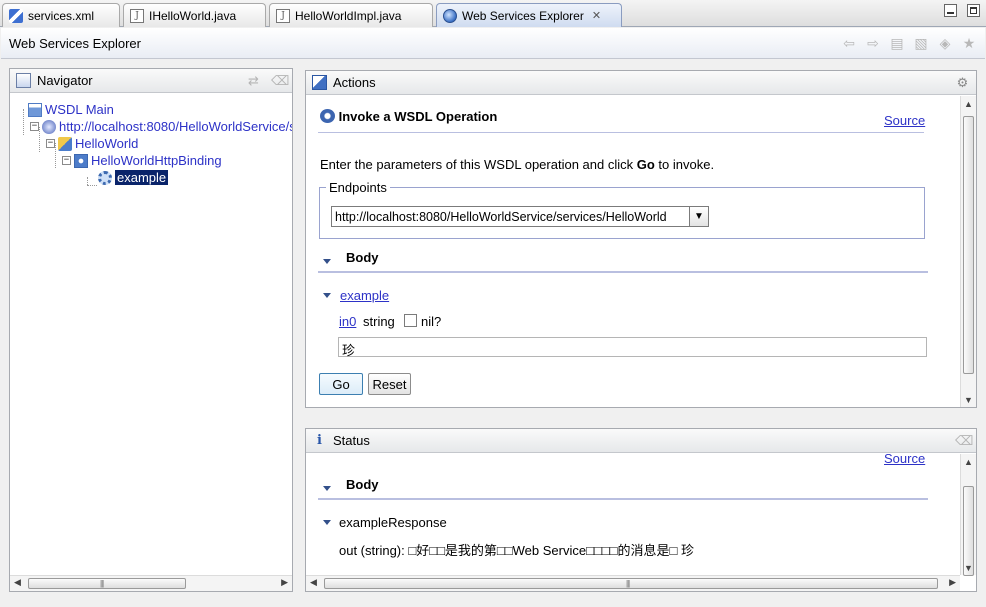  I want to click on window-controls, so click(962, 10).